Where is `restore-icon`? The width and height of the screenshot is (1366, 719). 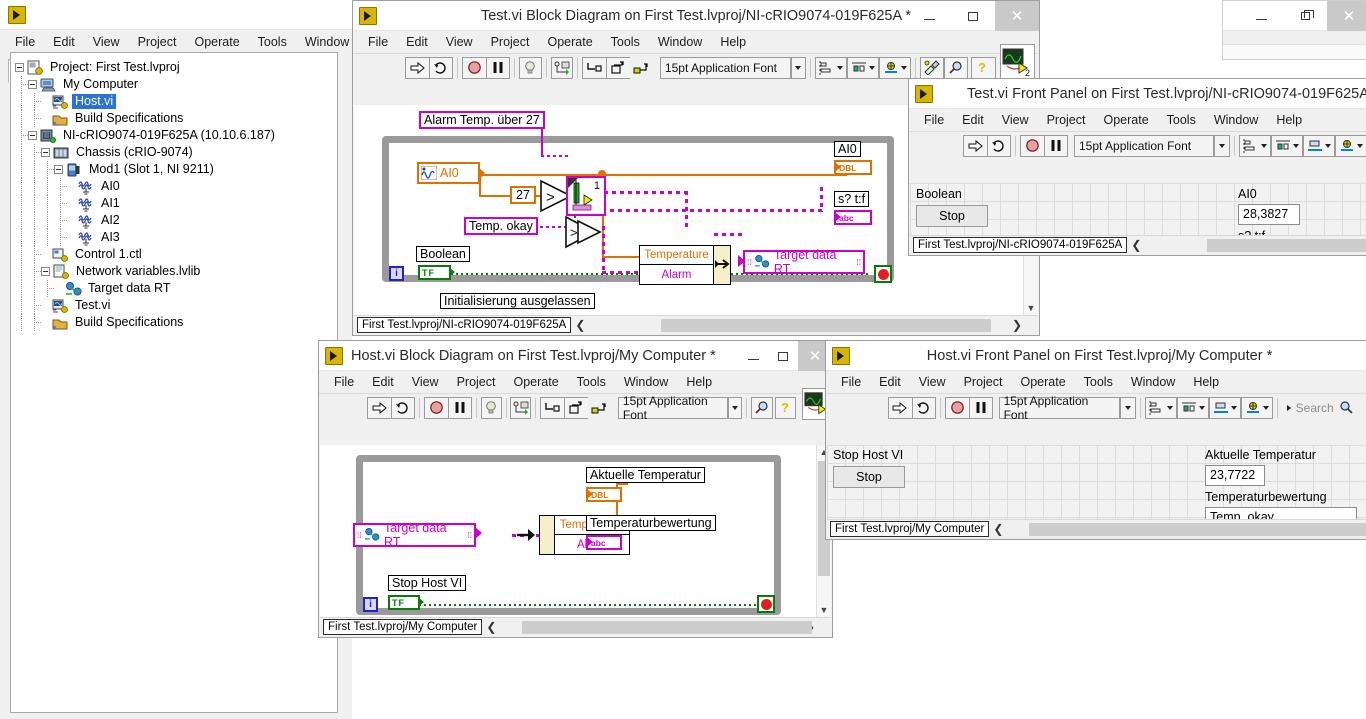 restore-icon is located at coordinates (1305, 16).